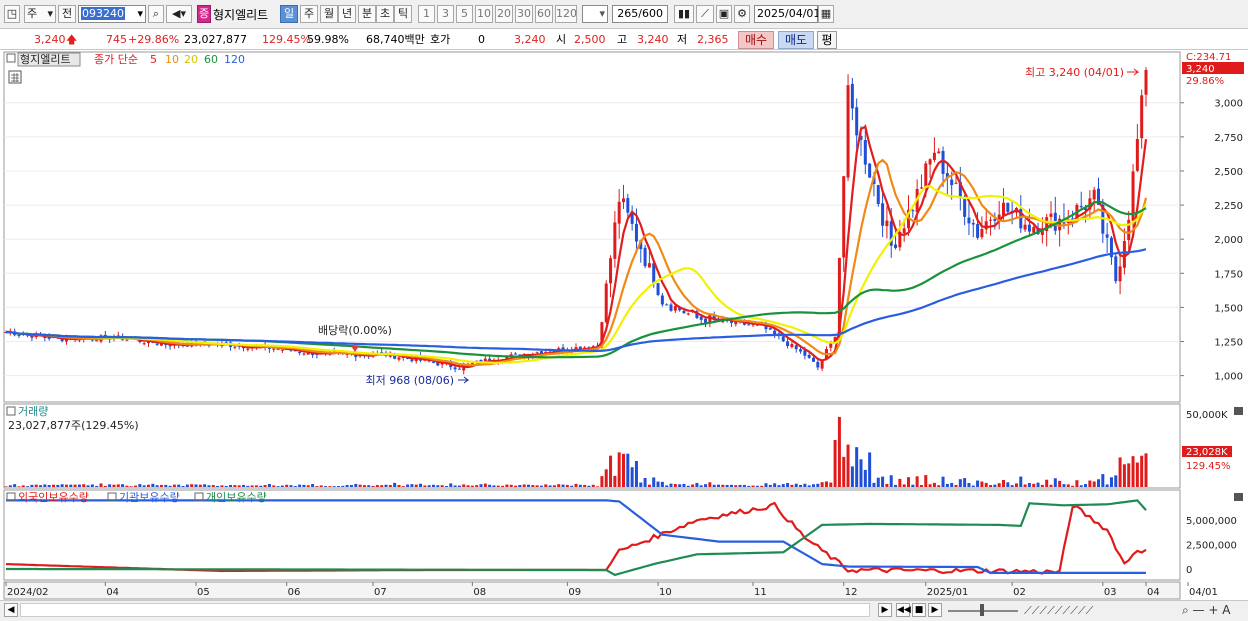 The image size is (1248, 621). What do you see at coordinates (464, 14) in the screenshot?
I see `interval-5: 5` at bounding box center [464, 14].